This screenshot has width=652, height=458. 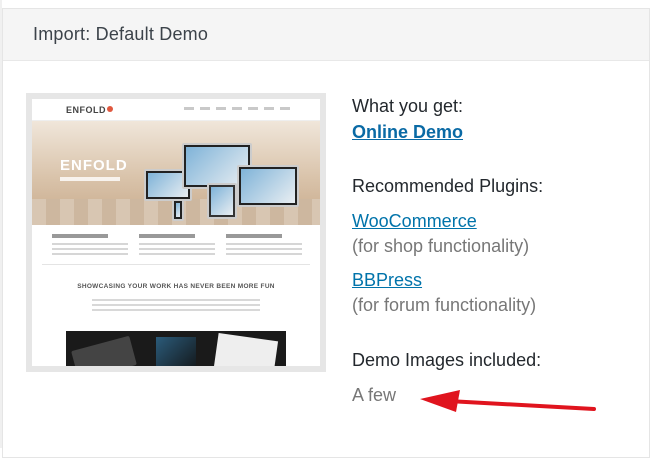 What do you see at coordinates (448, 186) in the screenshot?
I see `recommended-plugins-heading: Recommended Plugins:` at bounding box center [448, 186].